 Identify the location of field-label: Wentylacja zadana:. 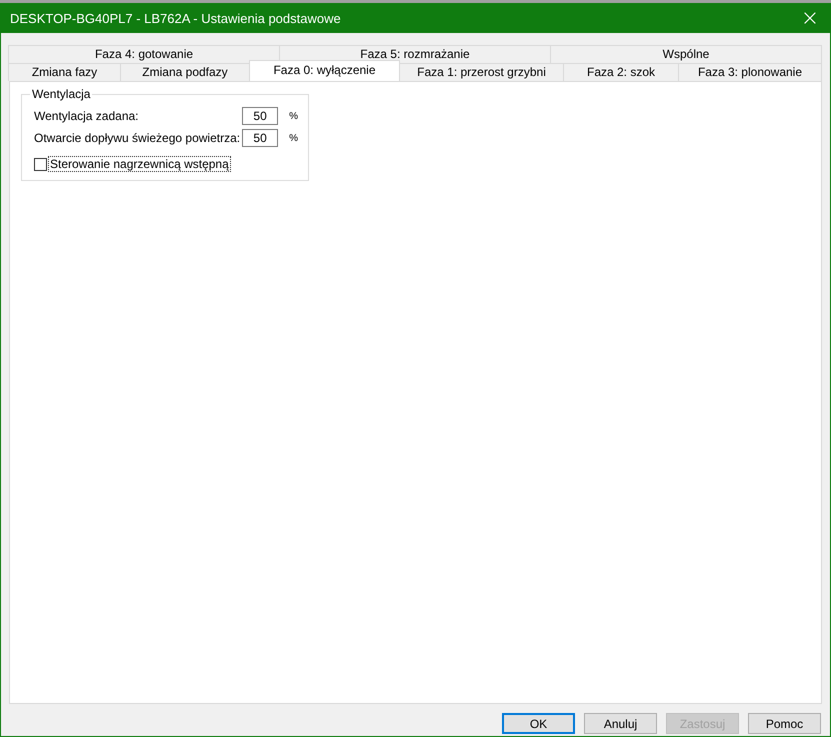
(87, 116).